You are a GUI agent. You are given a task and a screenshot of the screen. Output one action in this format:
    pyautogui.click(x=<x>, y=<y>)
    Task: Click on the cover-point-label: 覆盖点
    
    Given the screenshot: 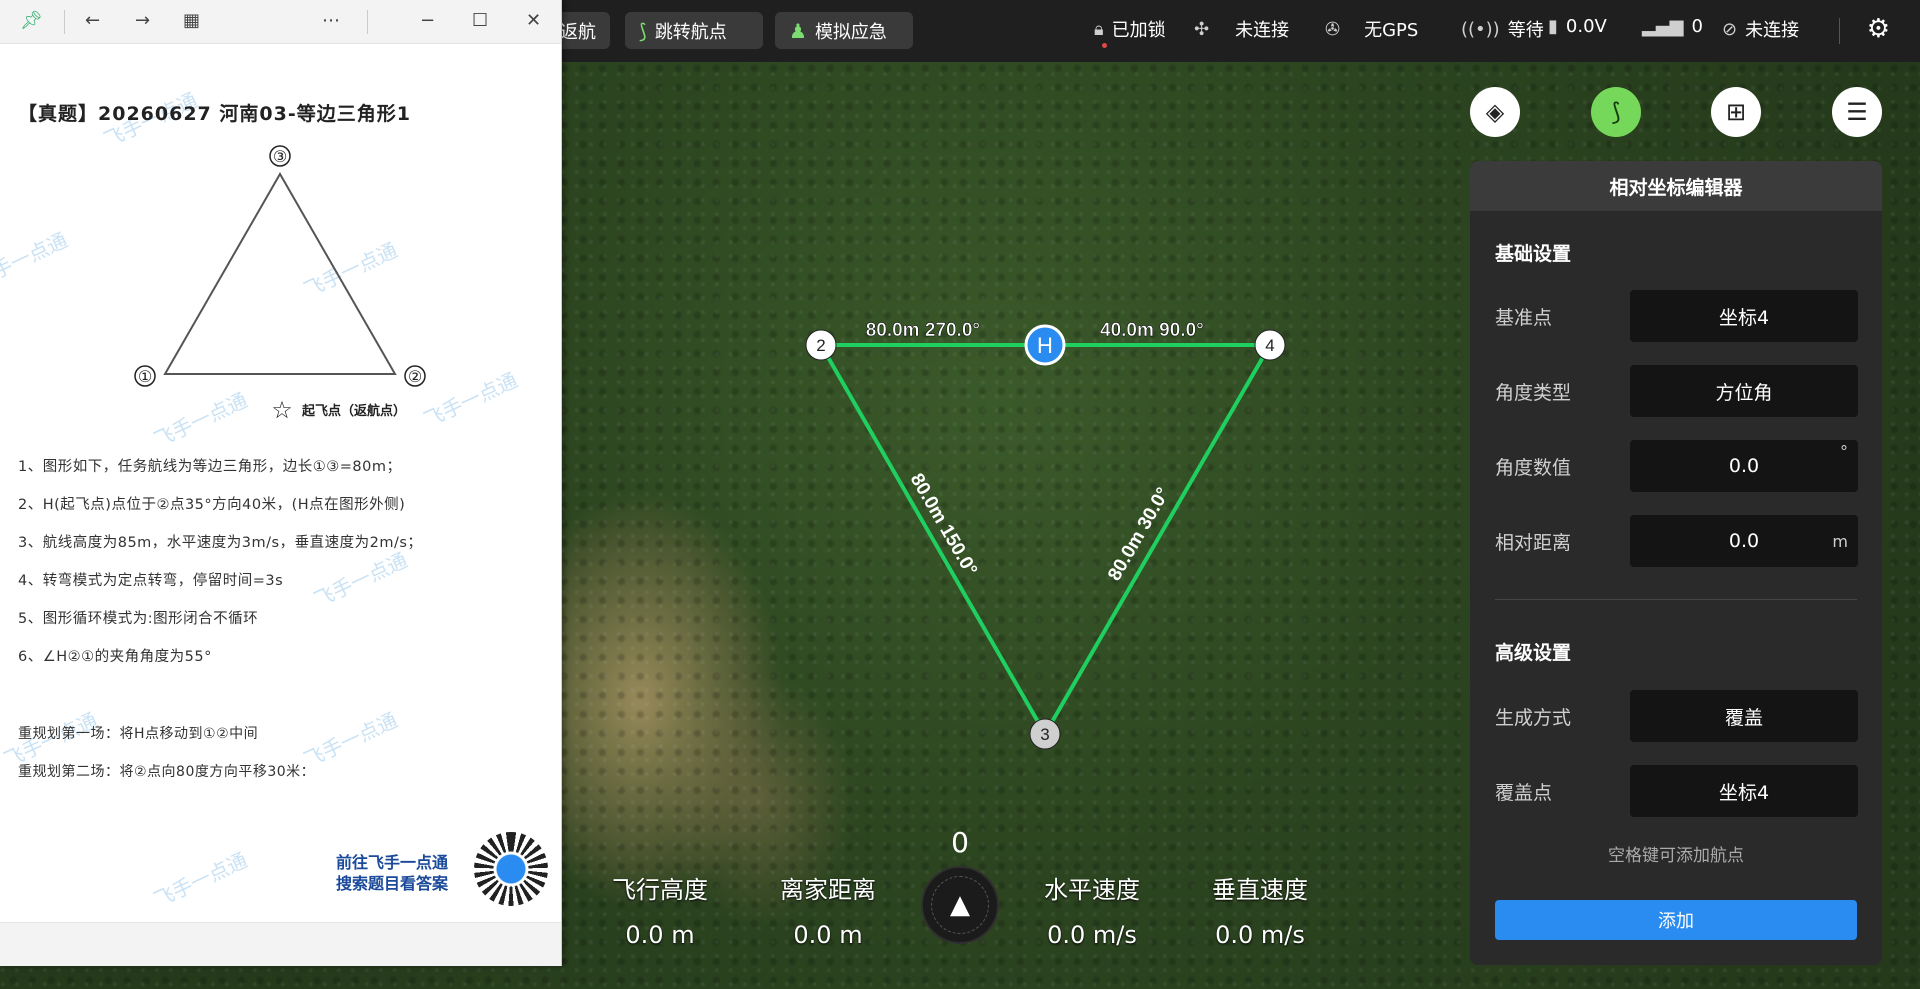 What is the action you would take?
    pyautogui.click(x=1524, y=793)
    